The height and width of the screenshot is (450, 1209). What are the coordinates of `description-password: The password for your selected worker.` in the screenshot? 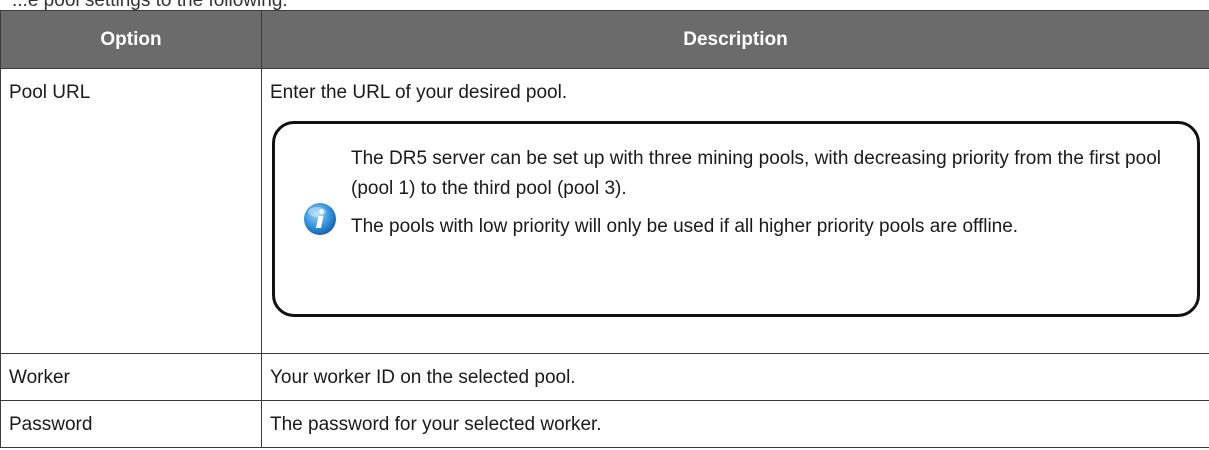 It's located at (436, 424).